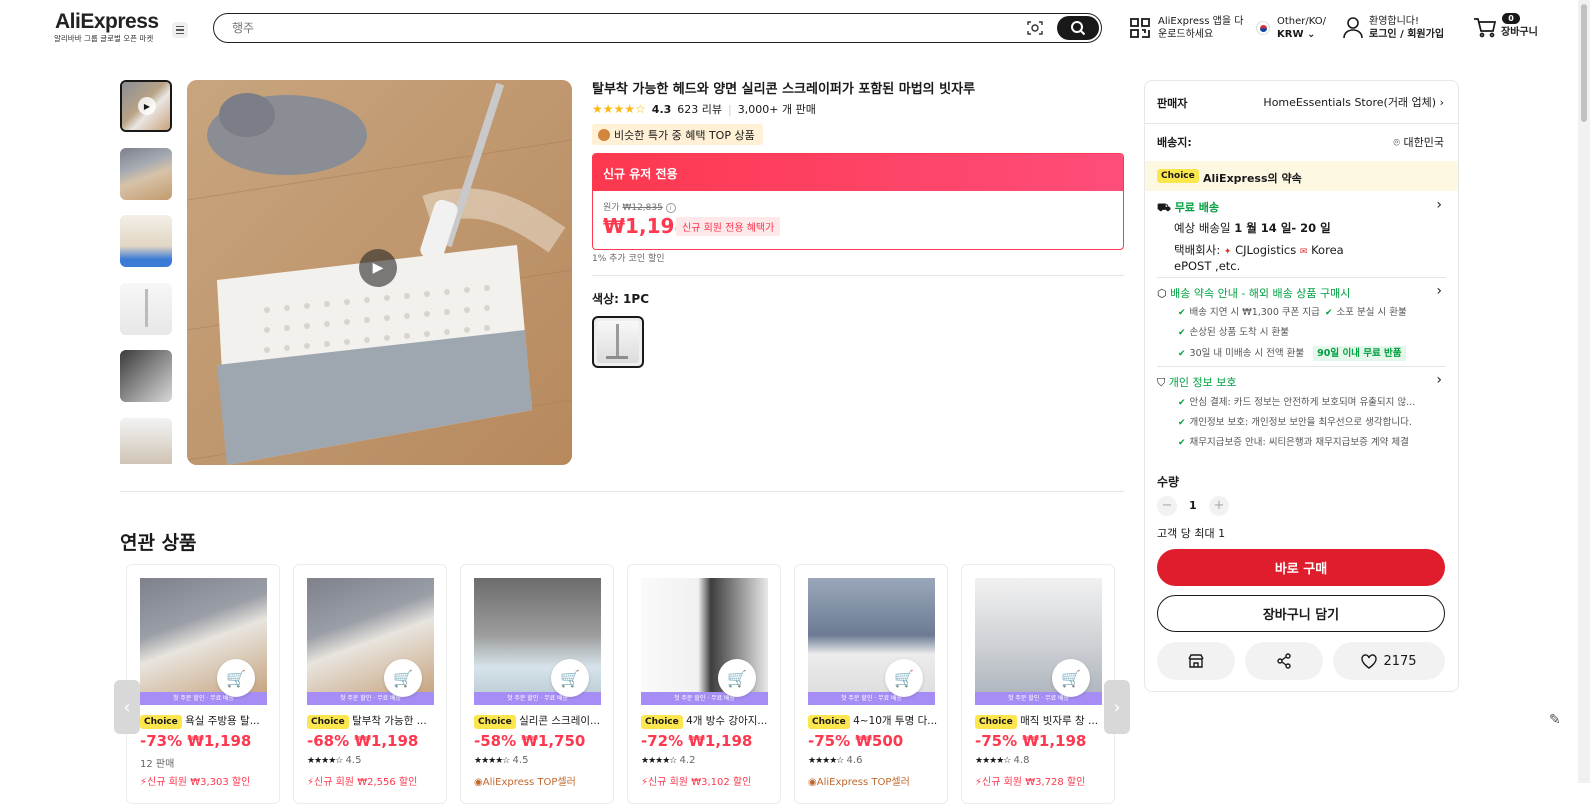  I want to click on product-price: -68% ₩1,198, so click(363, 741).